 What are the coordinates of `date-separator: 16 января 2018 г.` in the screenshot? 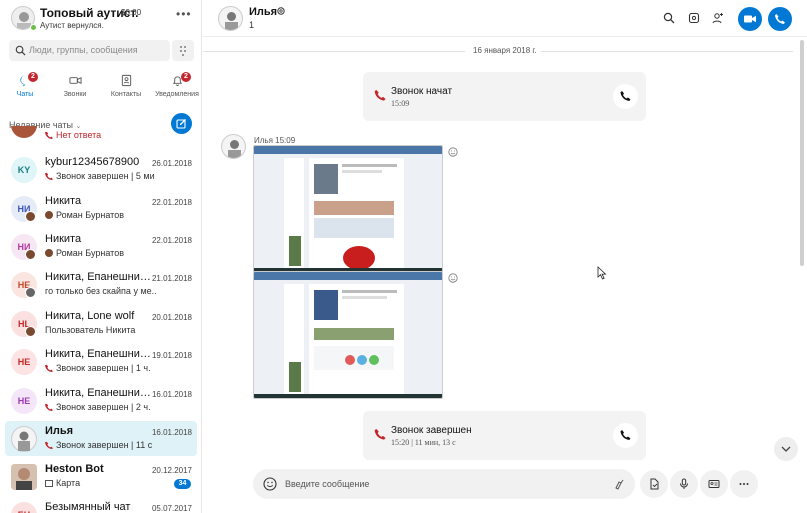 It's located at (498, 51).